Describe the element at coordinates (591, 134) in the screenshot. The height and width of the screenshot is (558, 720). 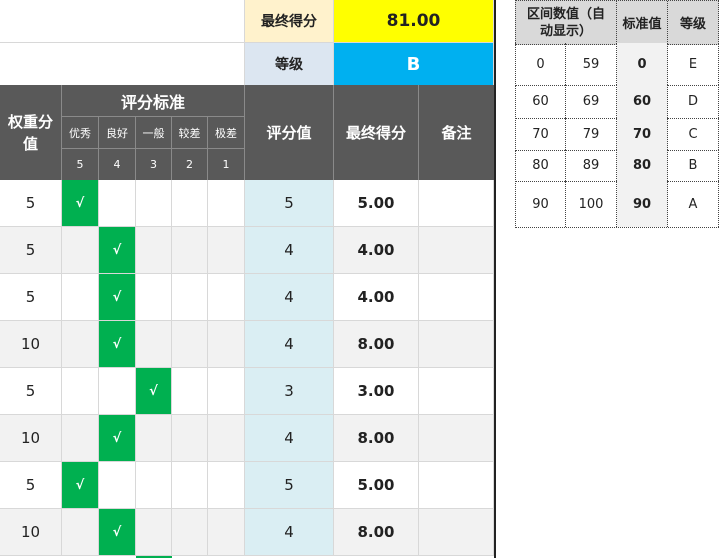
I see `range-high: 79` at that location.